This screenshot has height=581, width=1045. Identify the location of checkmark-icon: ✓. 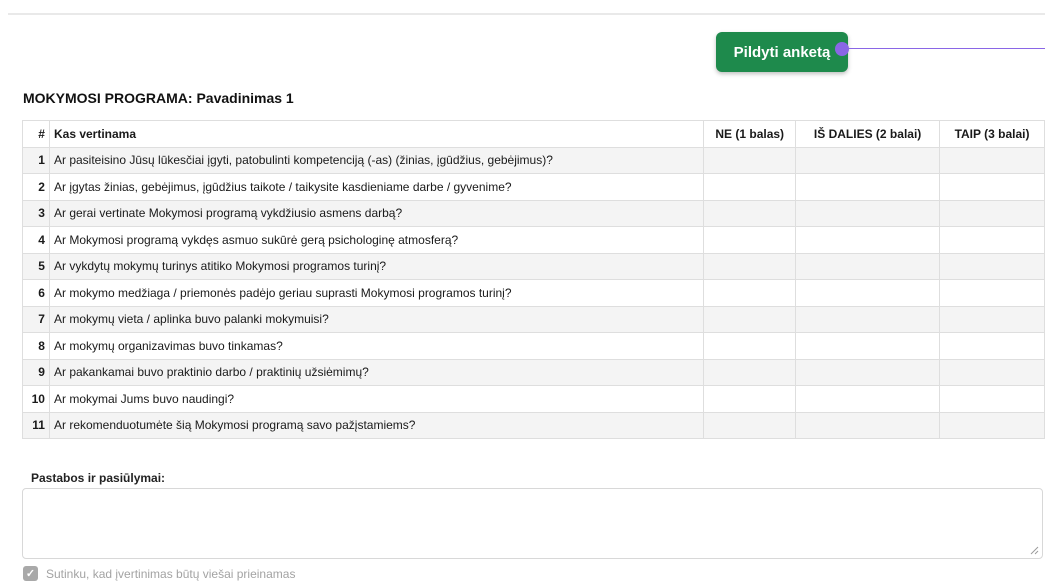
(30, 573).